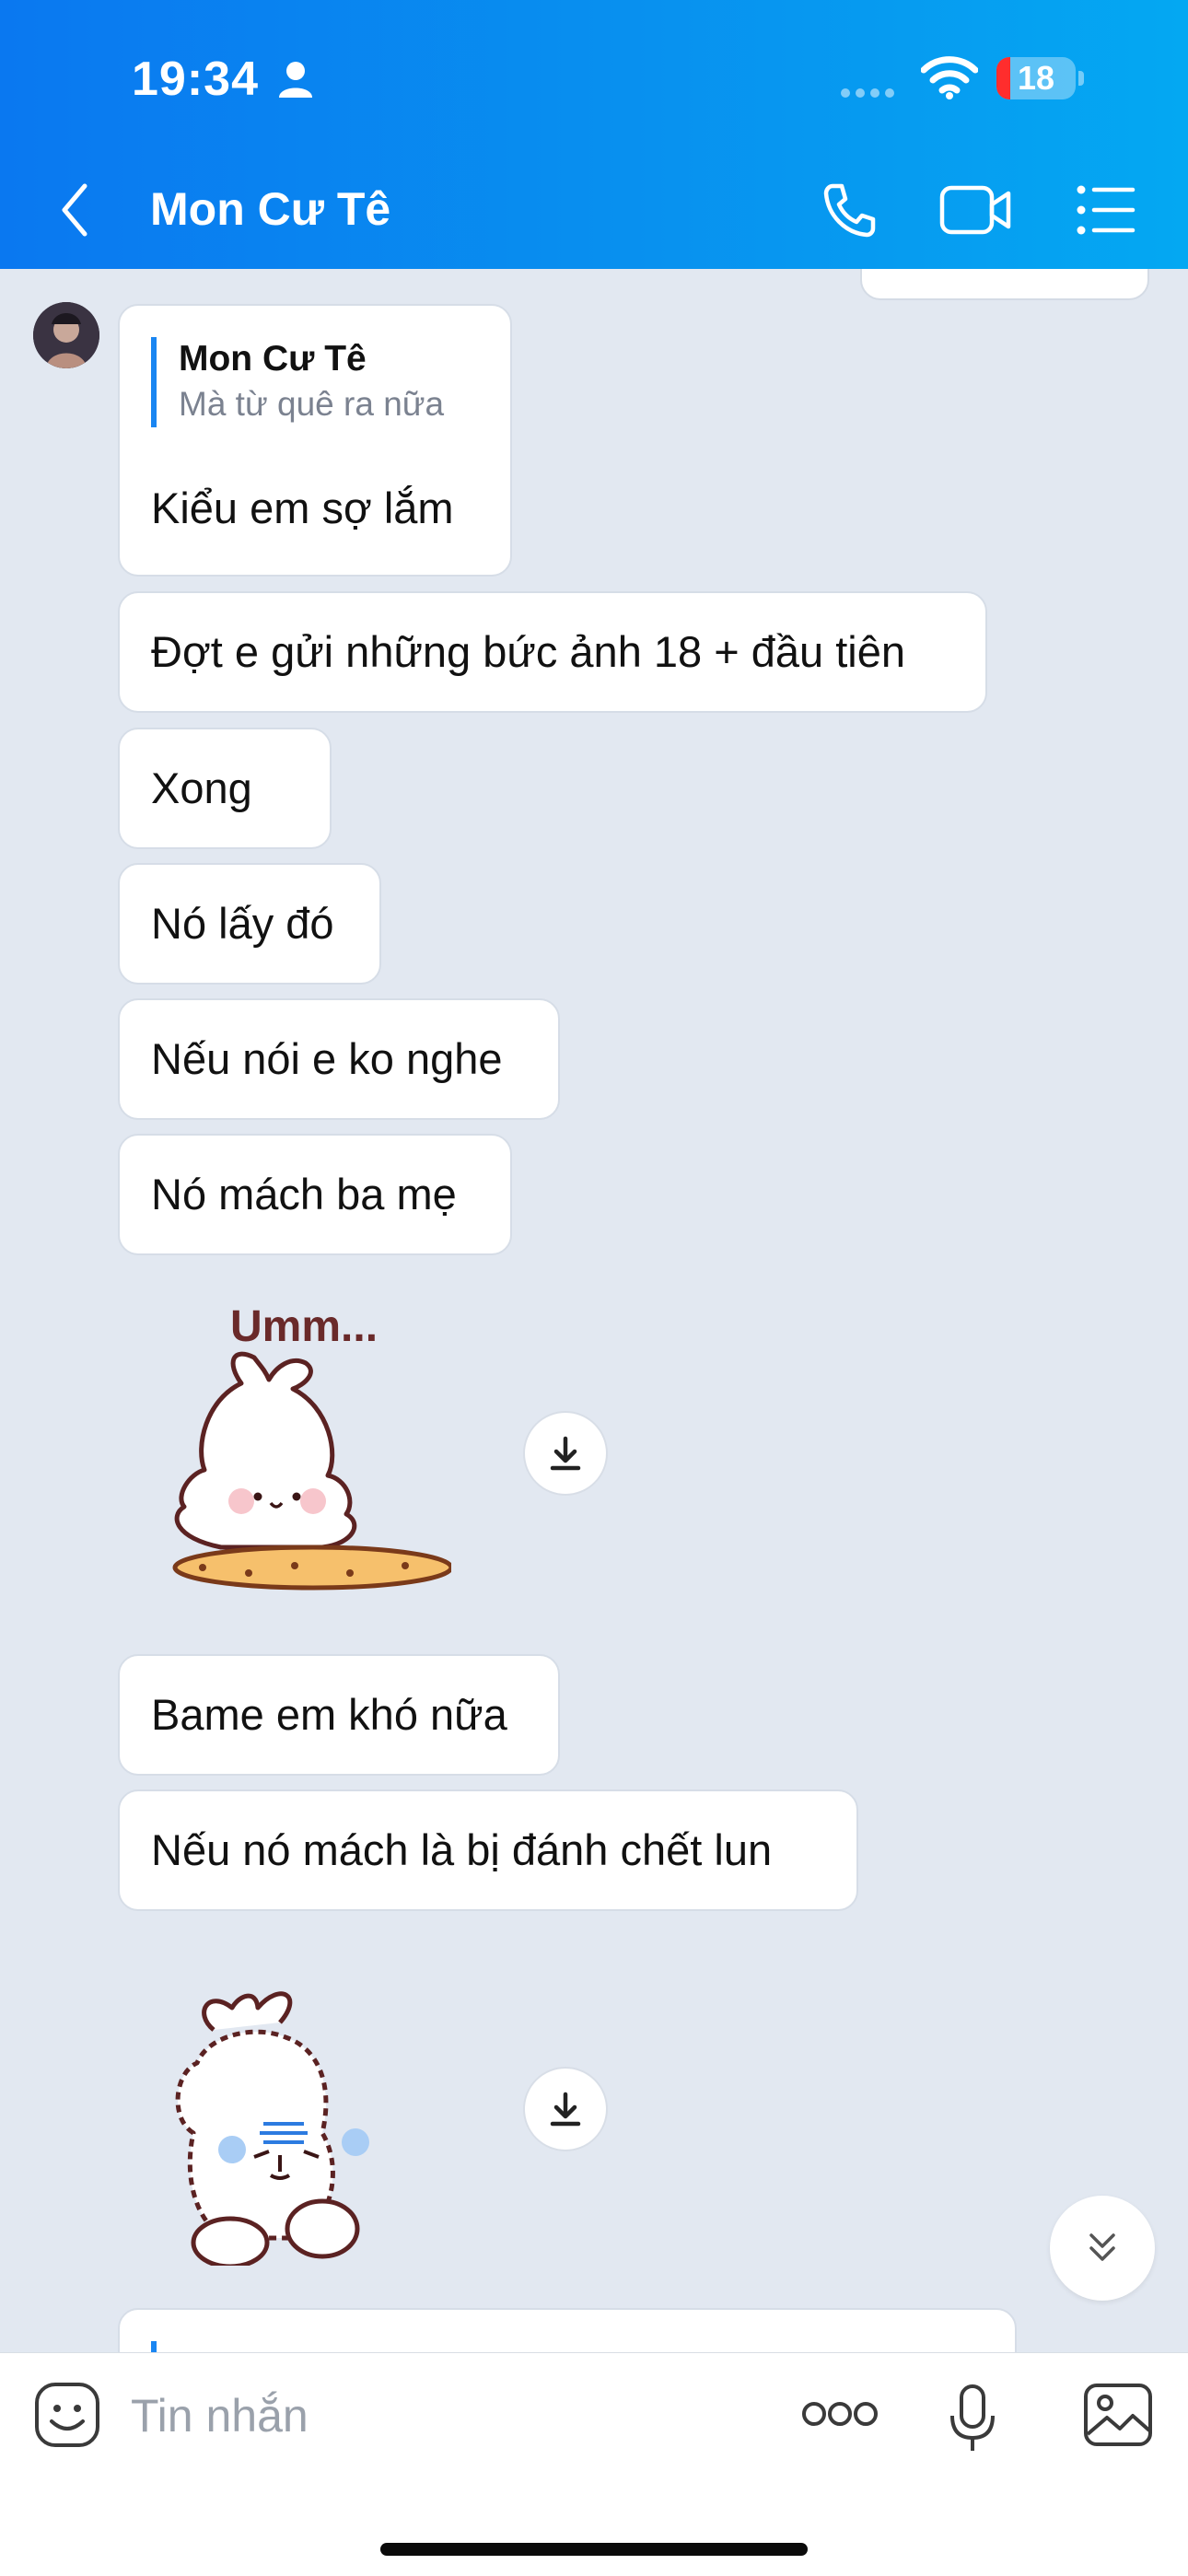 The height and width of the screenshot is (2576, 1188). I want to click on signal-icon, so click(867, 93).